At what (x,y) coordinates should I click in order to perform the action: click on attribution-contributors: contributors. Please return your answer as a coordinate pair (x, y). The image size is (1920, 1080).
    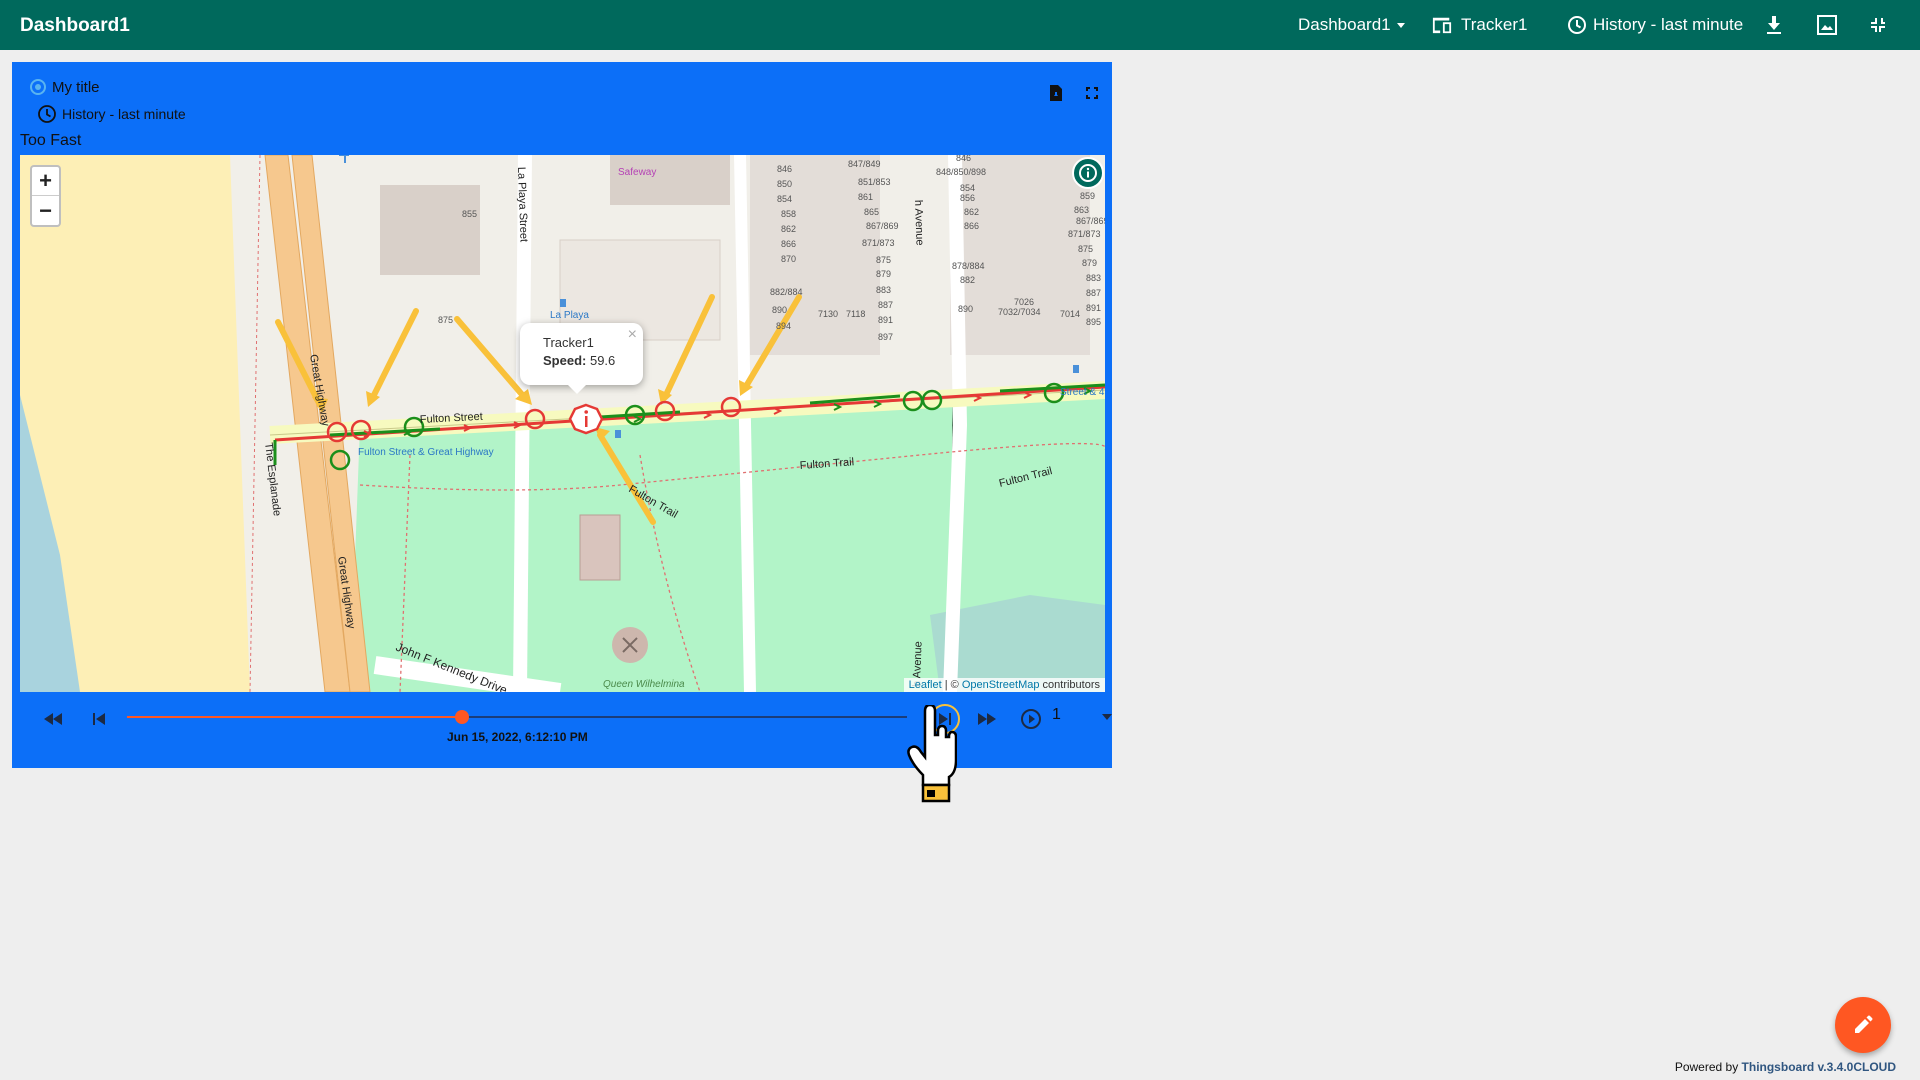
    Looking at the image, I should click on (1069, 685).